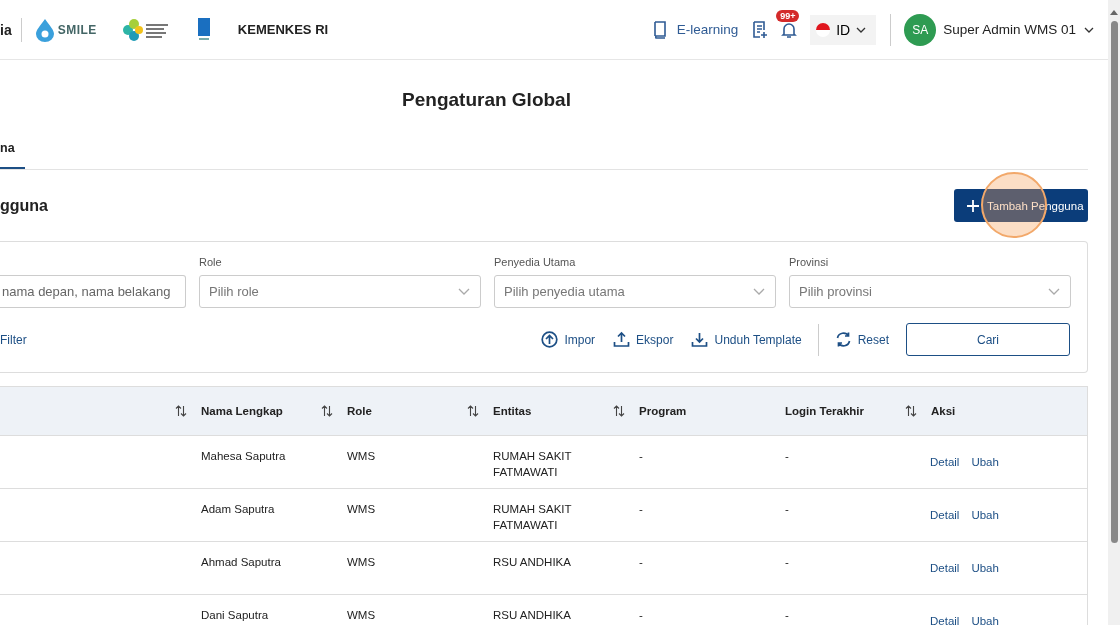 Image resolution: width=1120 pixels, height=625 pixels. I want to click on elearning-link: E-learning, so click(695, 29).